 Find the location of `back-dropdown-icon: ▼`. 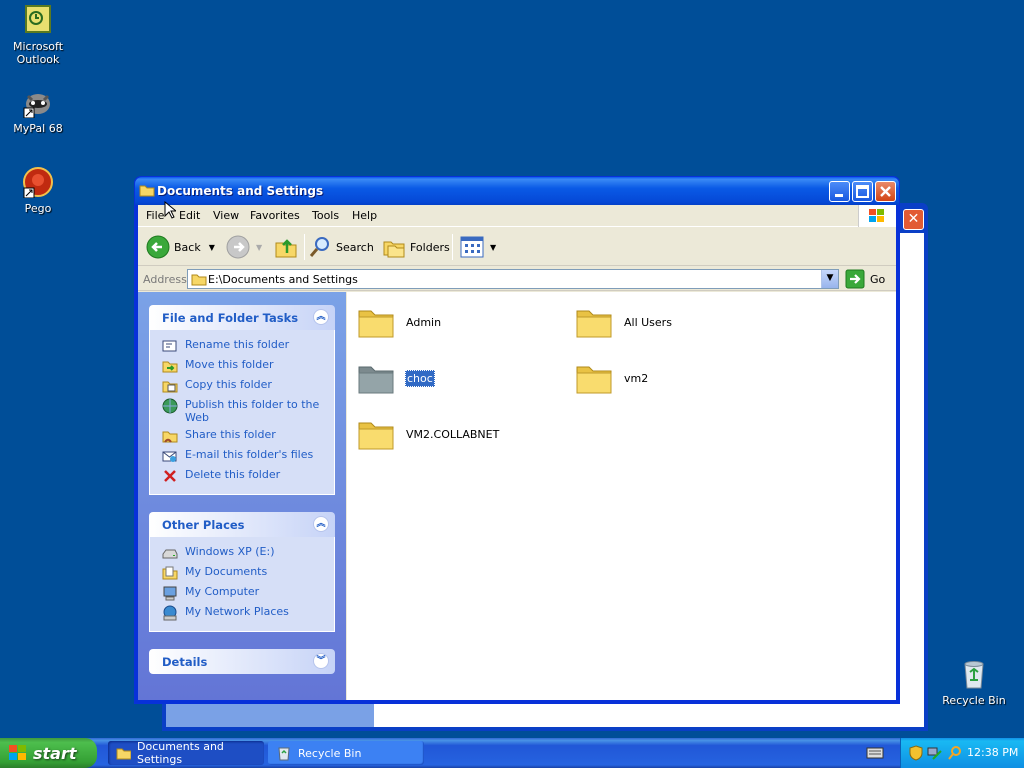

back-dropdown-icon: ▼ is located at coordinates (212, 247).